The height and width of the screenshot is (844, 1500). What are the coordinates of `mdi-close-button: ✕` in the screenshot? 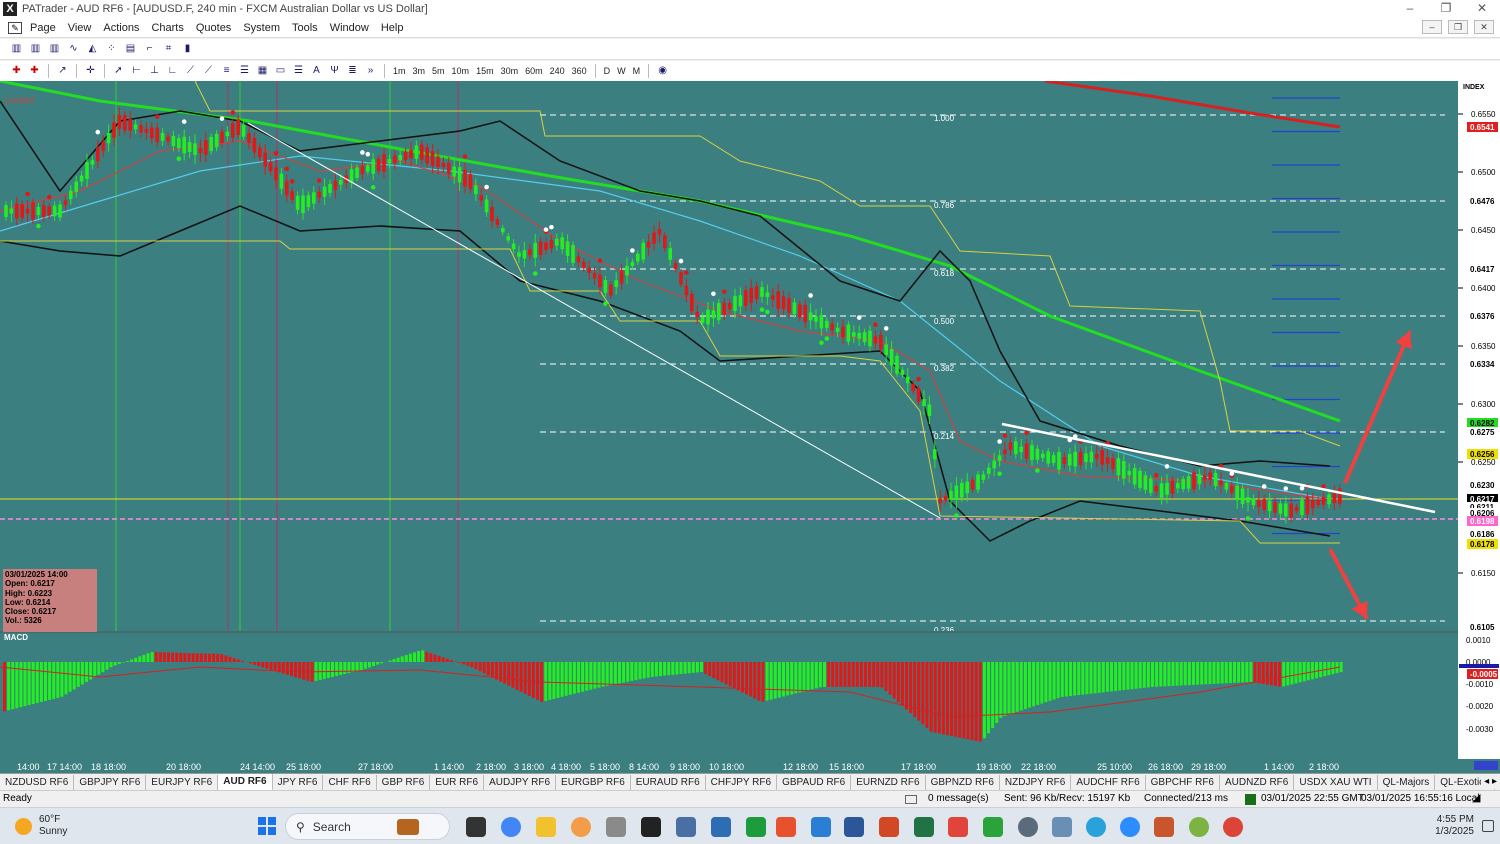 It's located at (1484, 27).